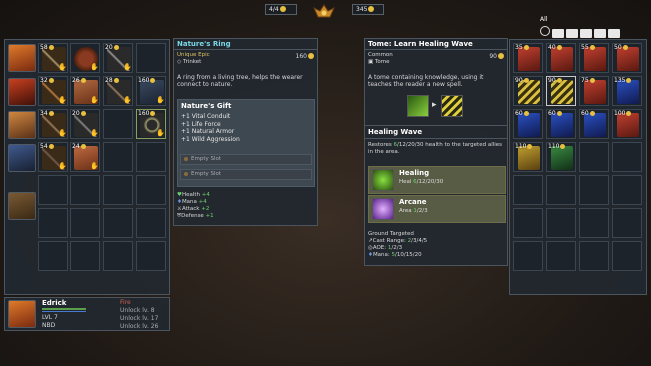 The width and height of the screenshot is (651, 366). I want to click on item-price: 40, so click(555, 47).